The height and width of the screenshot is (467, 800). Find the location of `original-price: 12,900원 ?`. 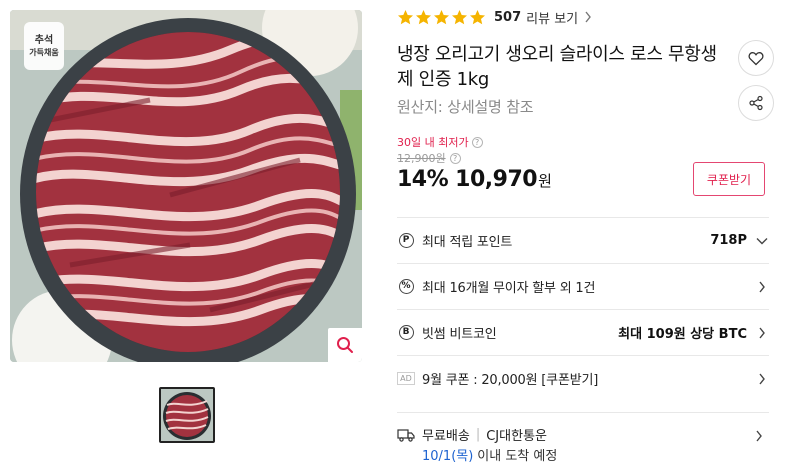

original-price: 12,900원 ? is located at coordinates (429, 158).